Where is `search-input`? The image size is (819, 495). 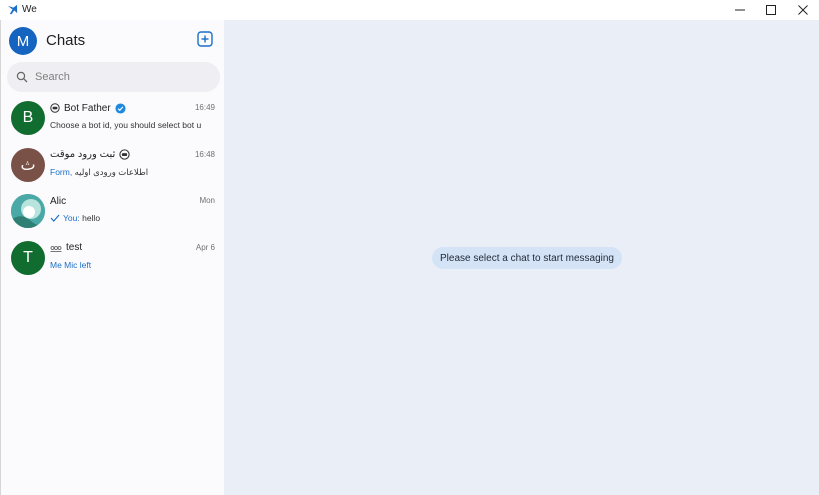 search-input is located at coordinates (122, 77).